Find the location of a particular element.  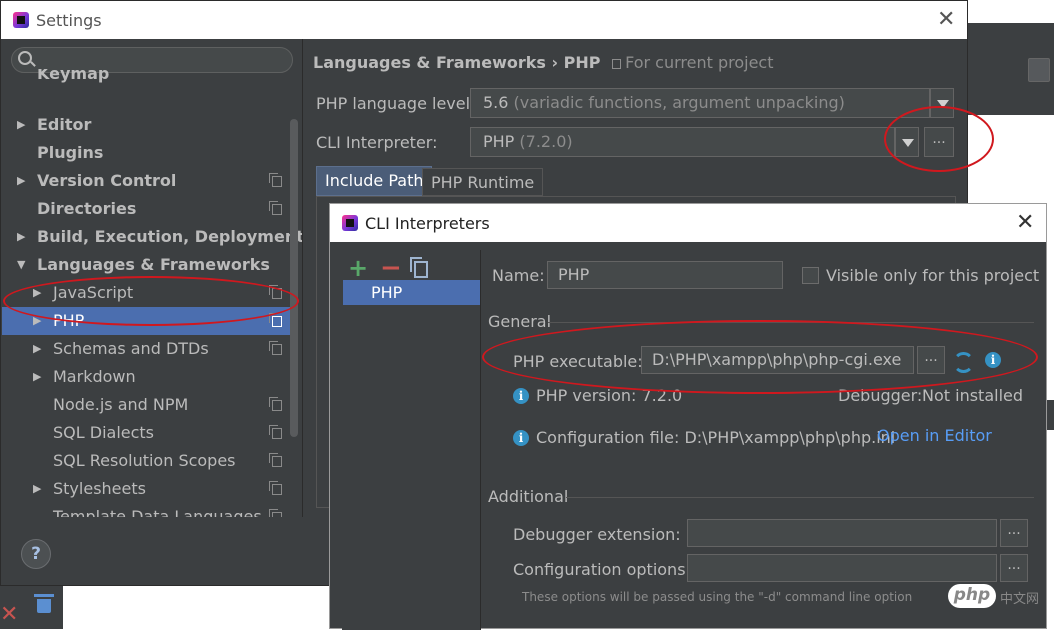

sidebar-item-build-execution-deployment: ▶ Build, Execution, Deployment is located at coordinates (152, 237).